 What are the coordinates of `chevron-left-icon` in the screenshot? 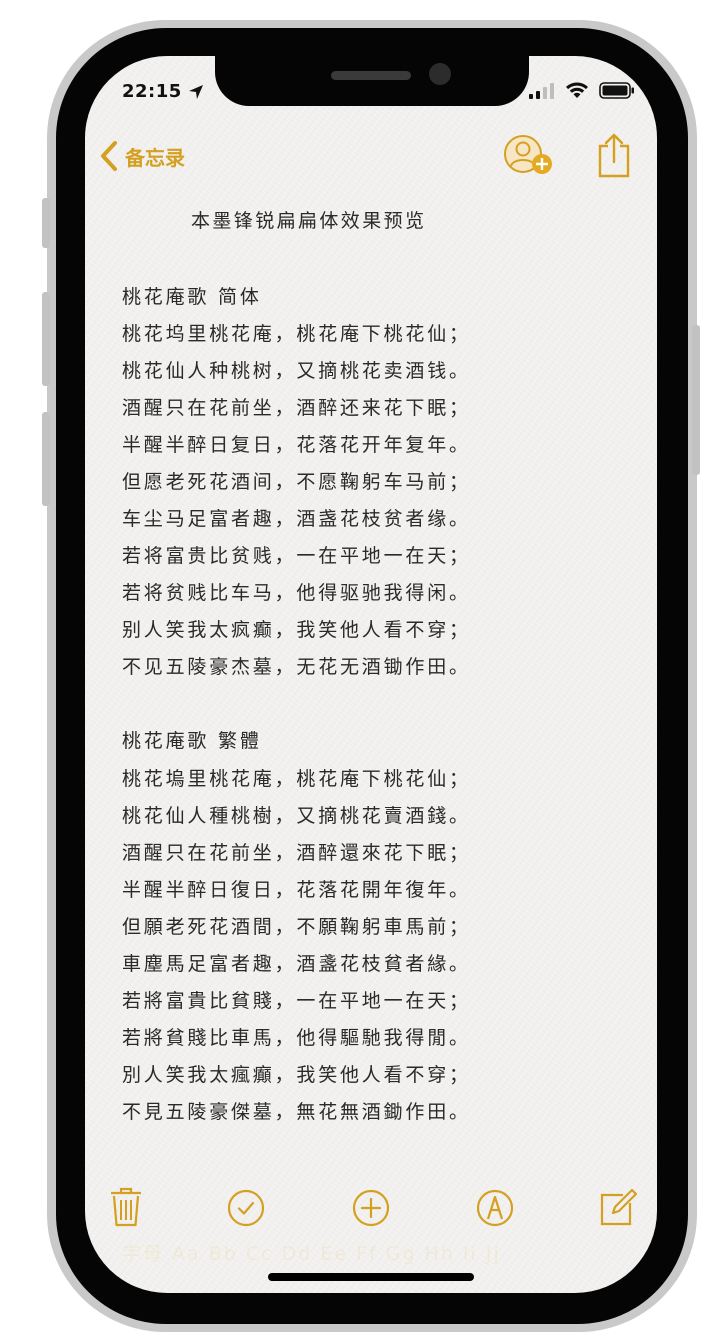 It's located at (109, 156).